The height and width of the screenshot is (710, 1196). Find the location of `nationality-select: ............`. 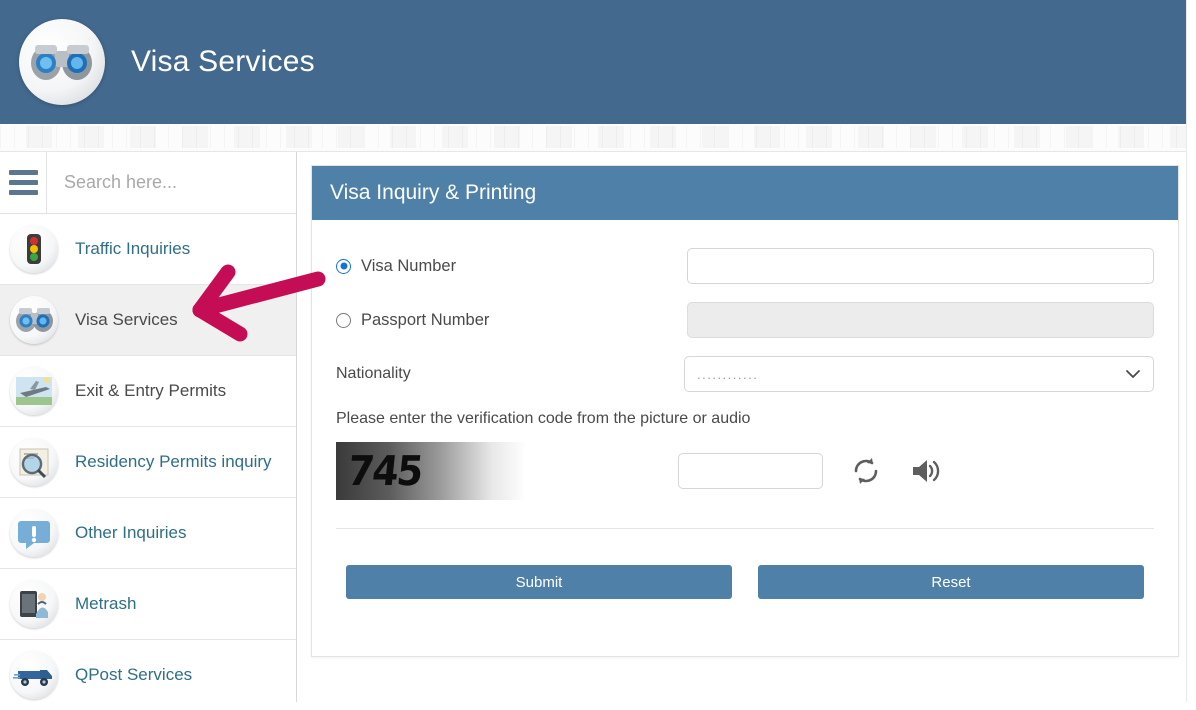

nationality-select: ............ is located at coordinates (919, 374).